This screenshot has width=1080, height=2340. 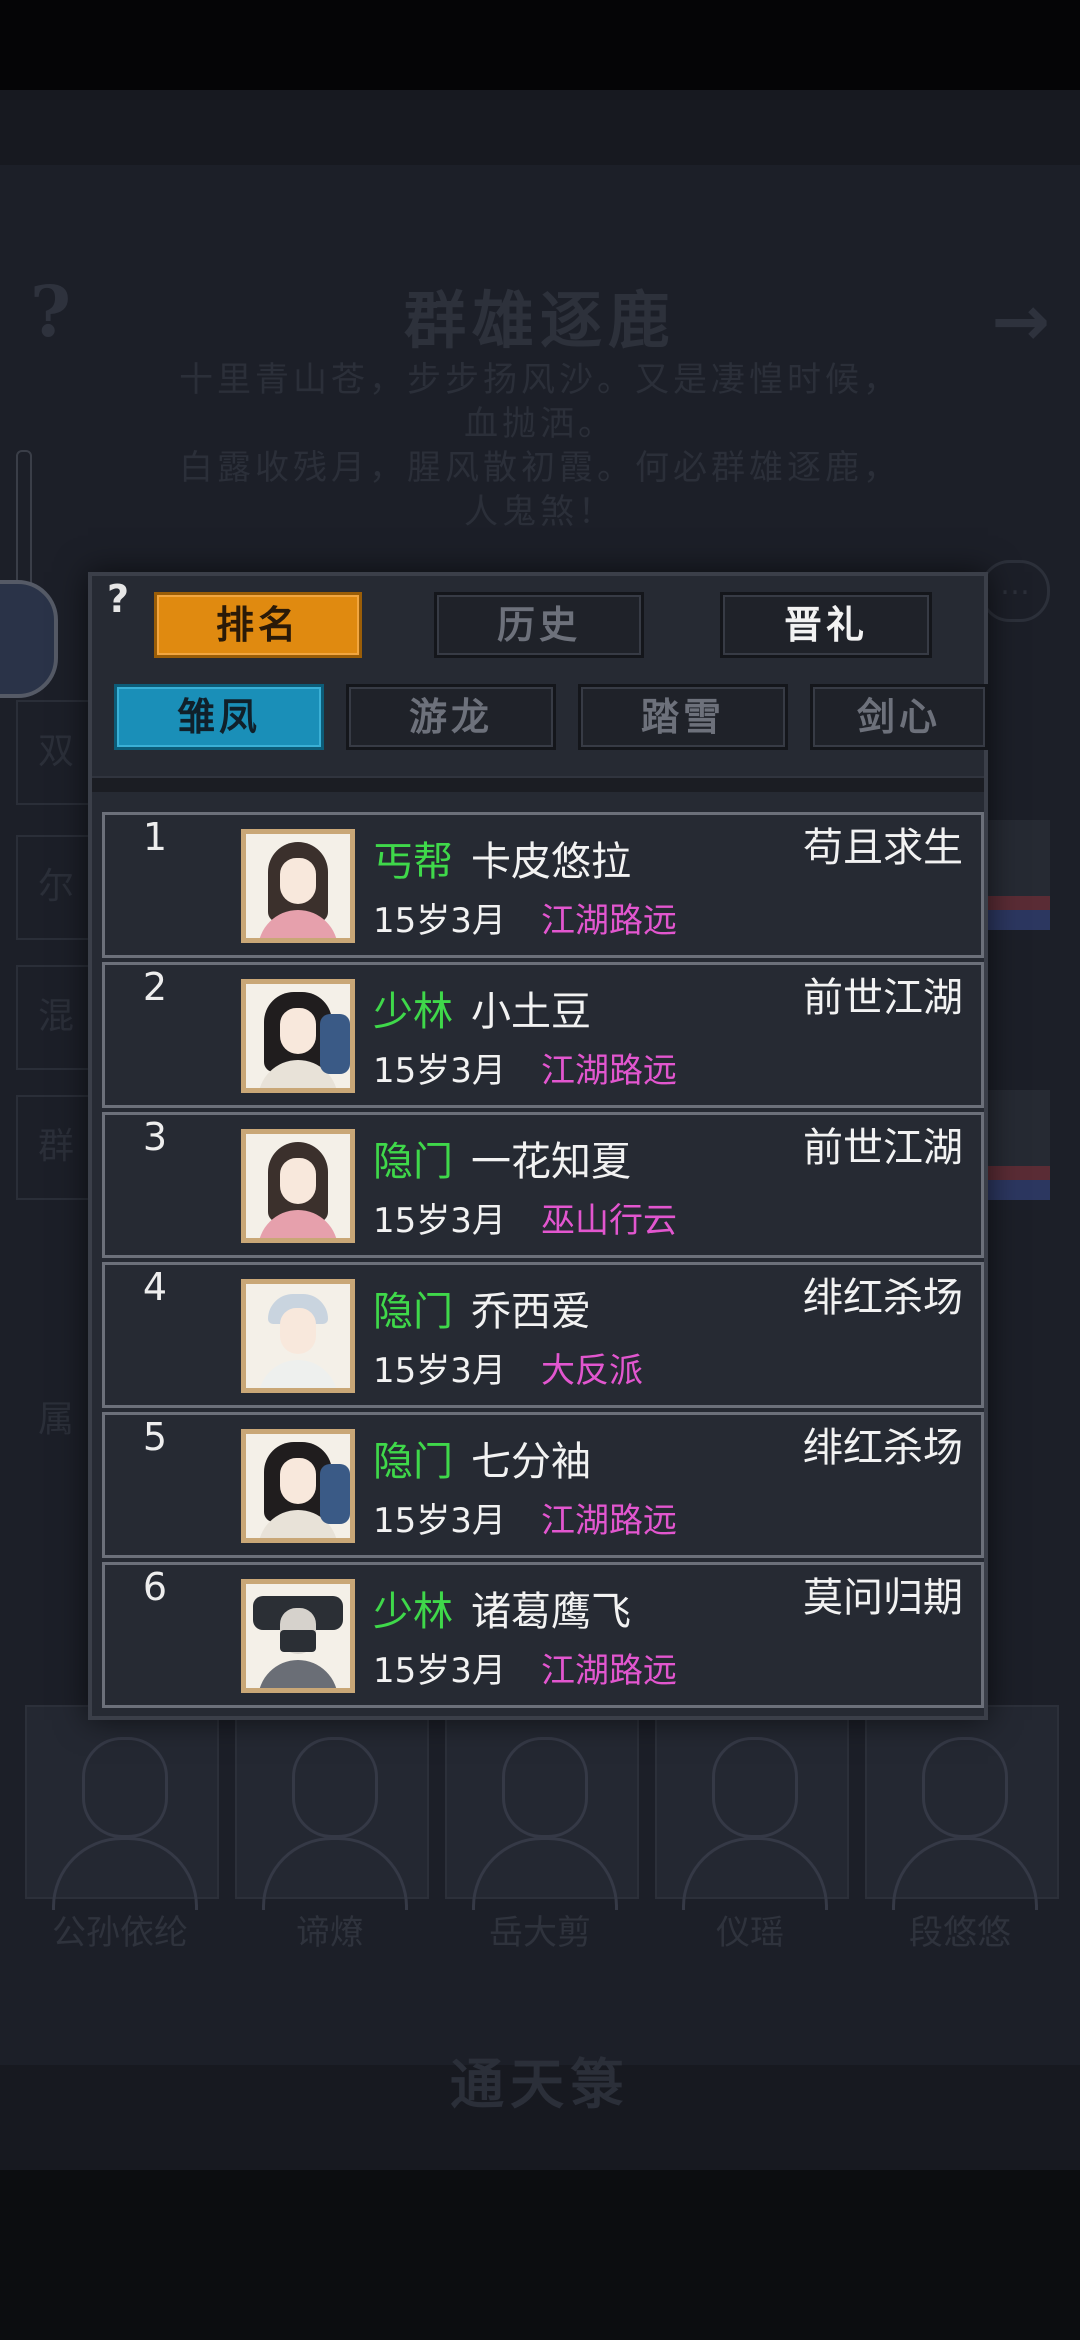 I want to click on background-title: 群雄逐鹿, so click(x=539, y=320).